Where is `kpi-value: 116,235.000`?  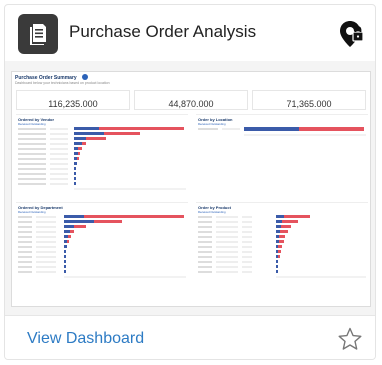 kpi-value: 116,235.000 is located at coordinates (73, 104).